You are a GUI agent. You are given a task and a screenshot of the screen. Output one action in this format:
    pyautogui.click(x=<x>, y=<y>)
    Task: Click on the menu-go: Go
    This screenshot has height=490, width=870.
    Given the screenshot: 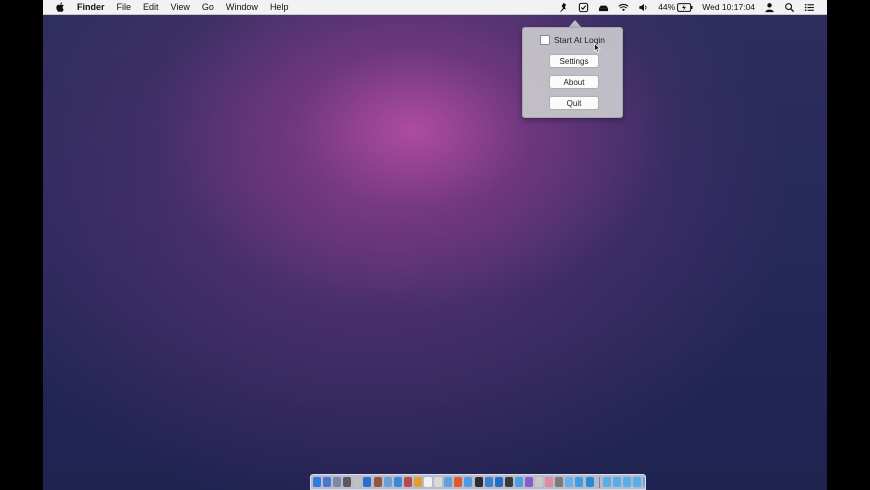 What is the action you would take?
    pyautogui.click(x=208, y=7)
    